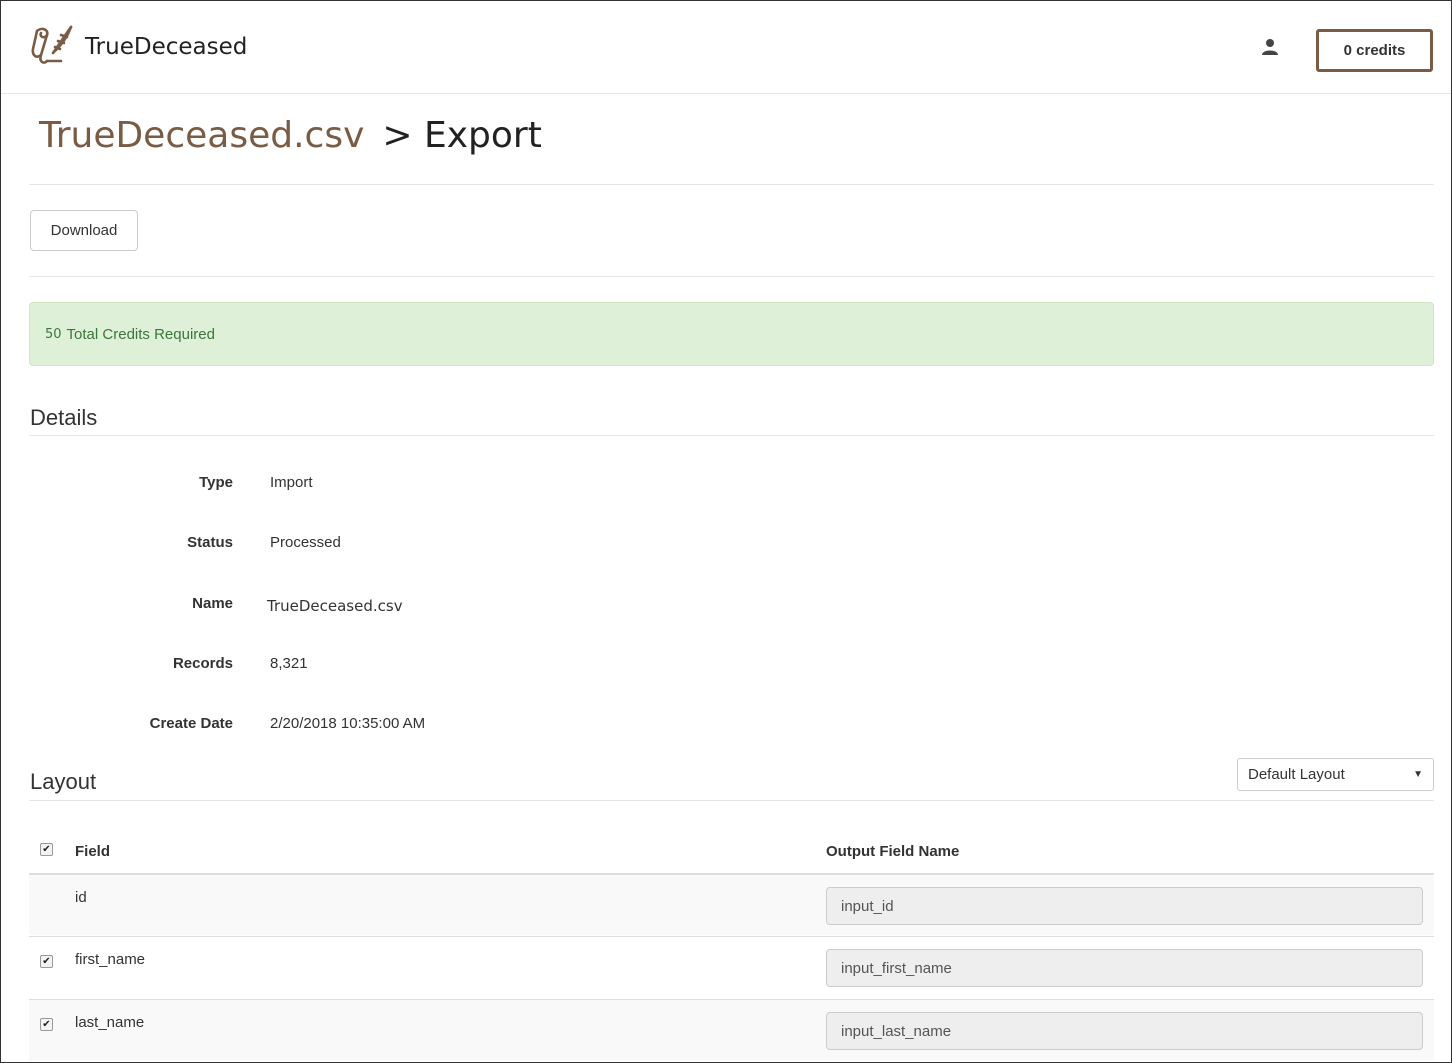  What do you see at coordinates (305, 542) in the screenshot?
I see `detail-value-status: Processed` at bounding box center [305, 542].